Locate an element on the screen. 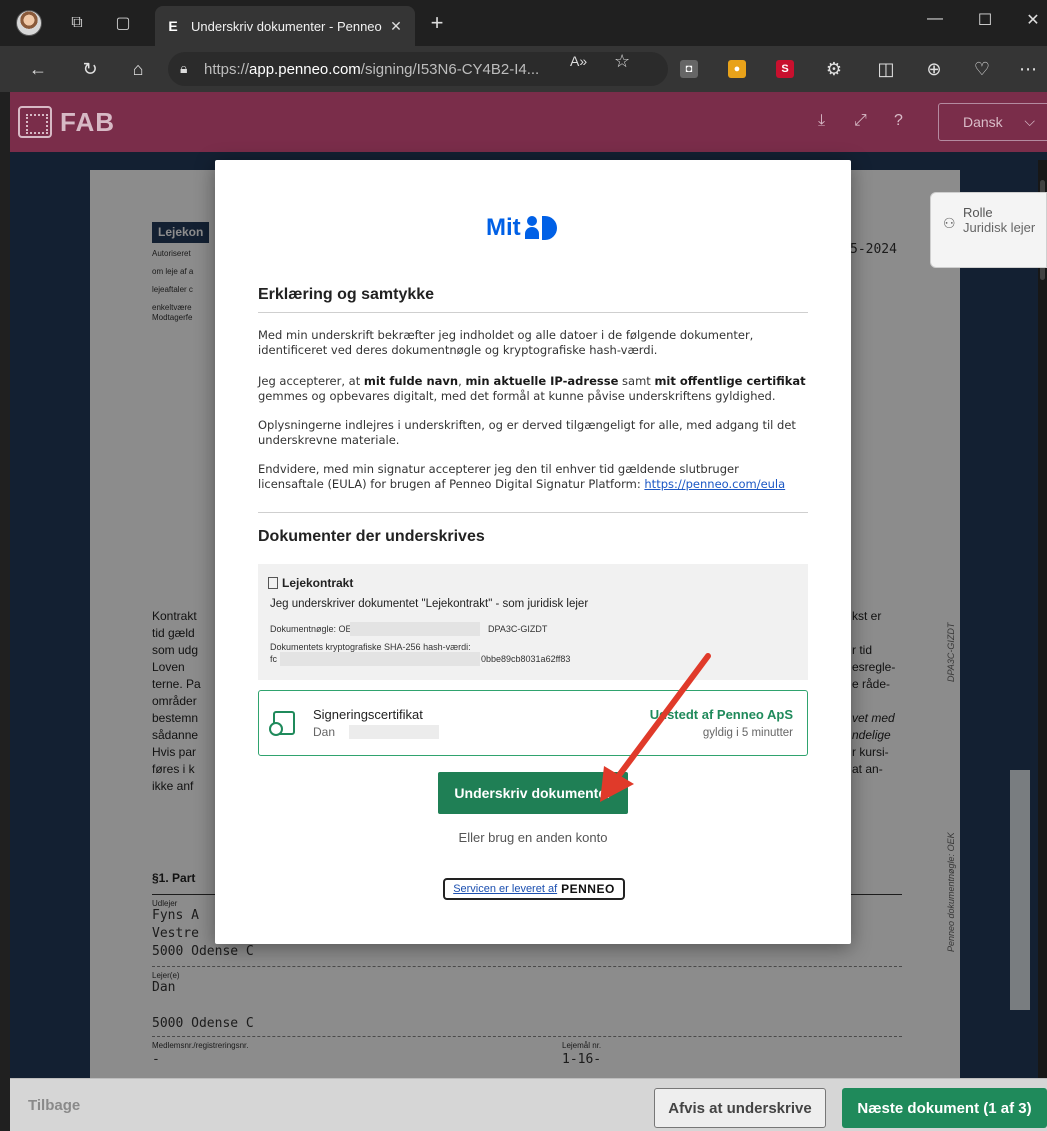 The width and height of the screenshot is (1047, 1131). documents-heading: Dokumenter der underskrives is located at coordinates (371, 536).